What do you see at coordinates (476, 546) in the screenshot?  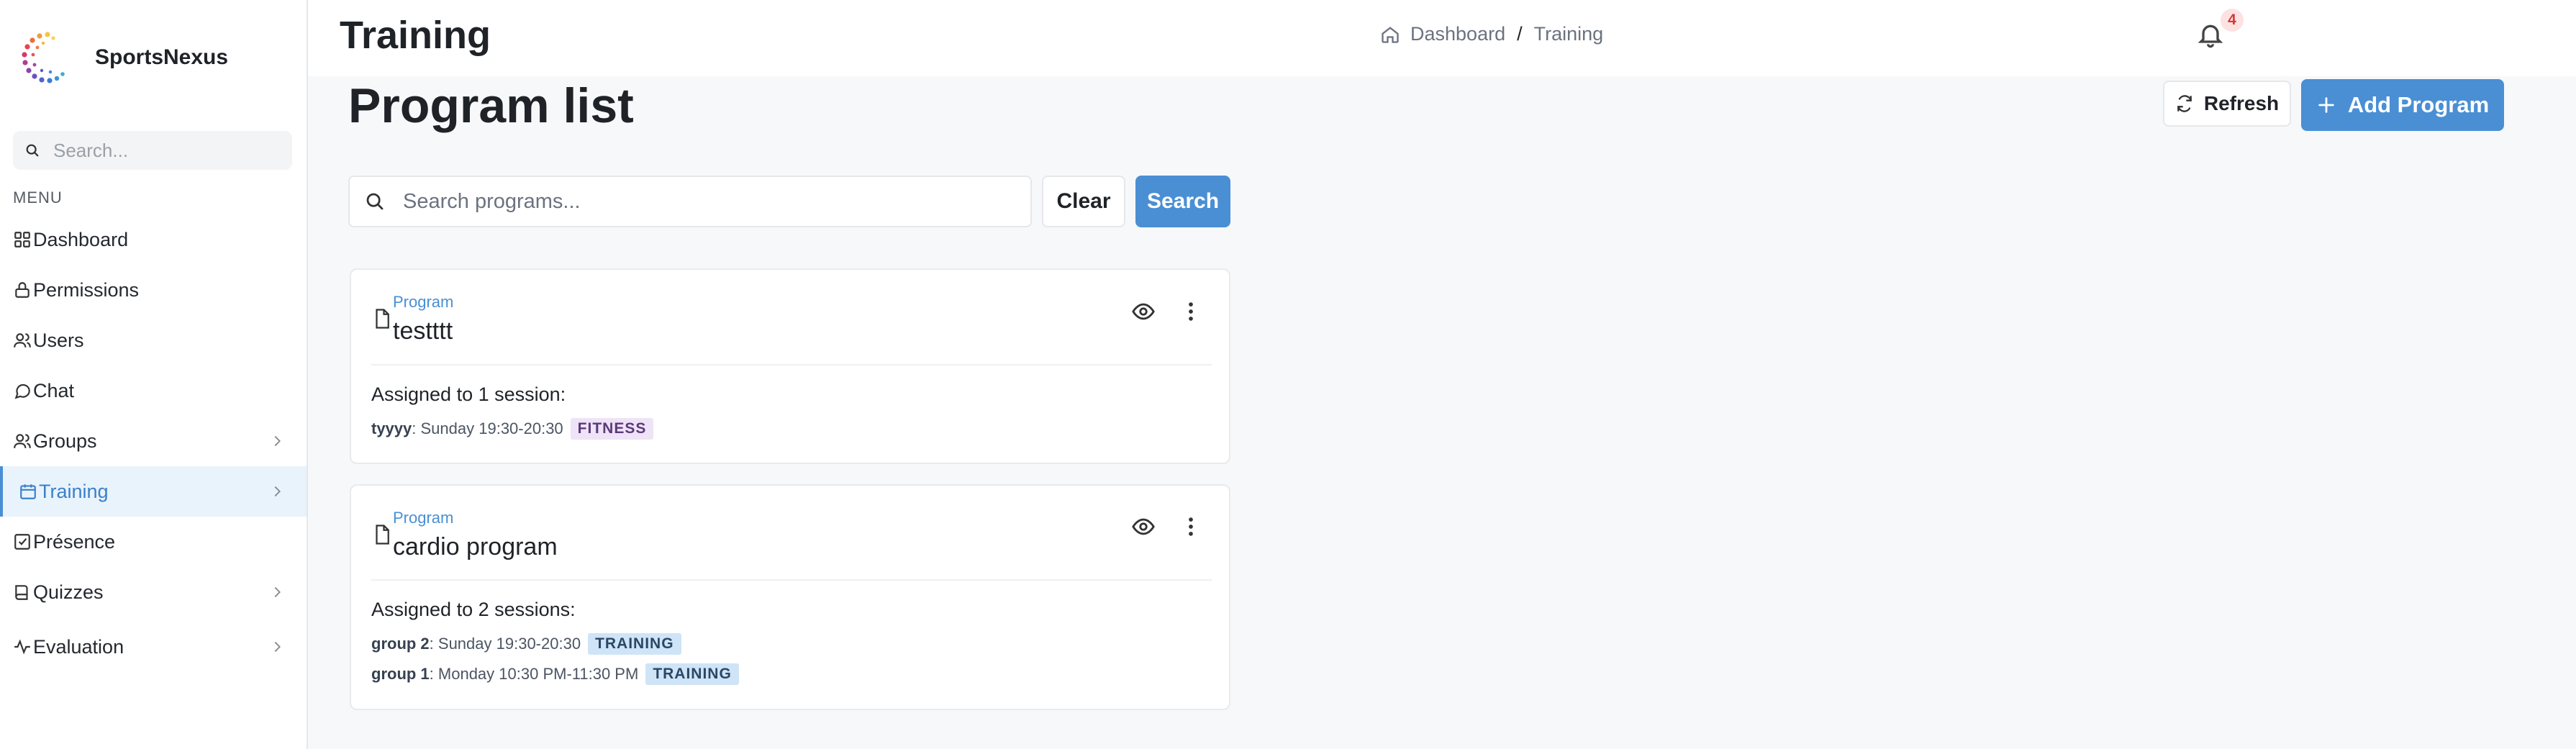 I see `program-name: cardio program` at bounding box center [476, 546].